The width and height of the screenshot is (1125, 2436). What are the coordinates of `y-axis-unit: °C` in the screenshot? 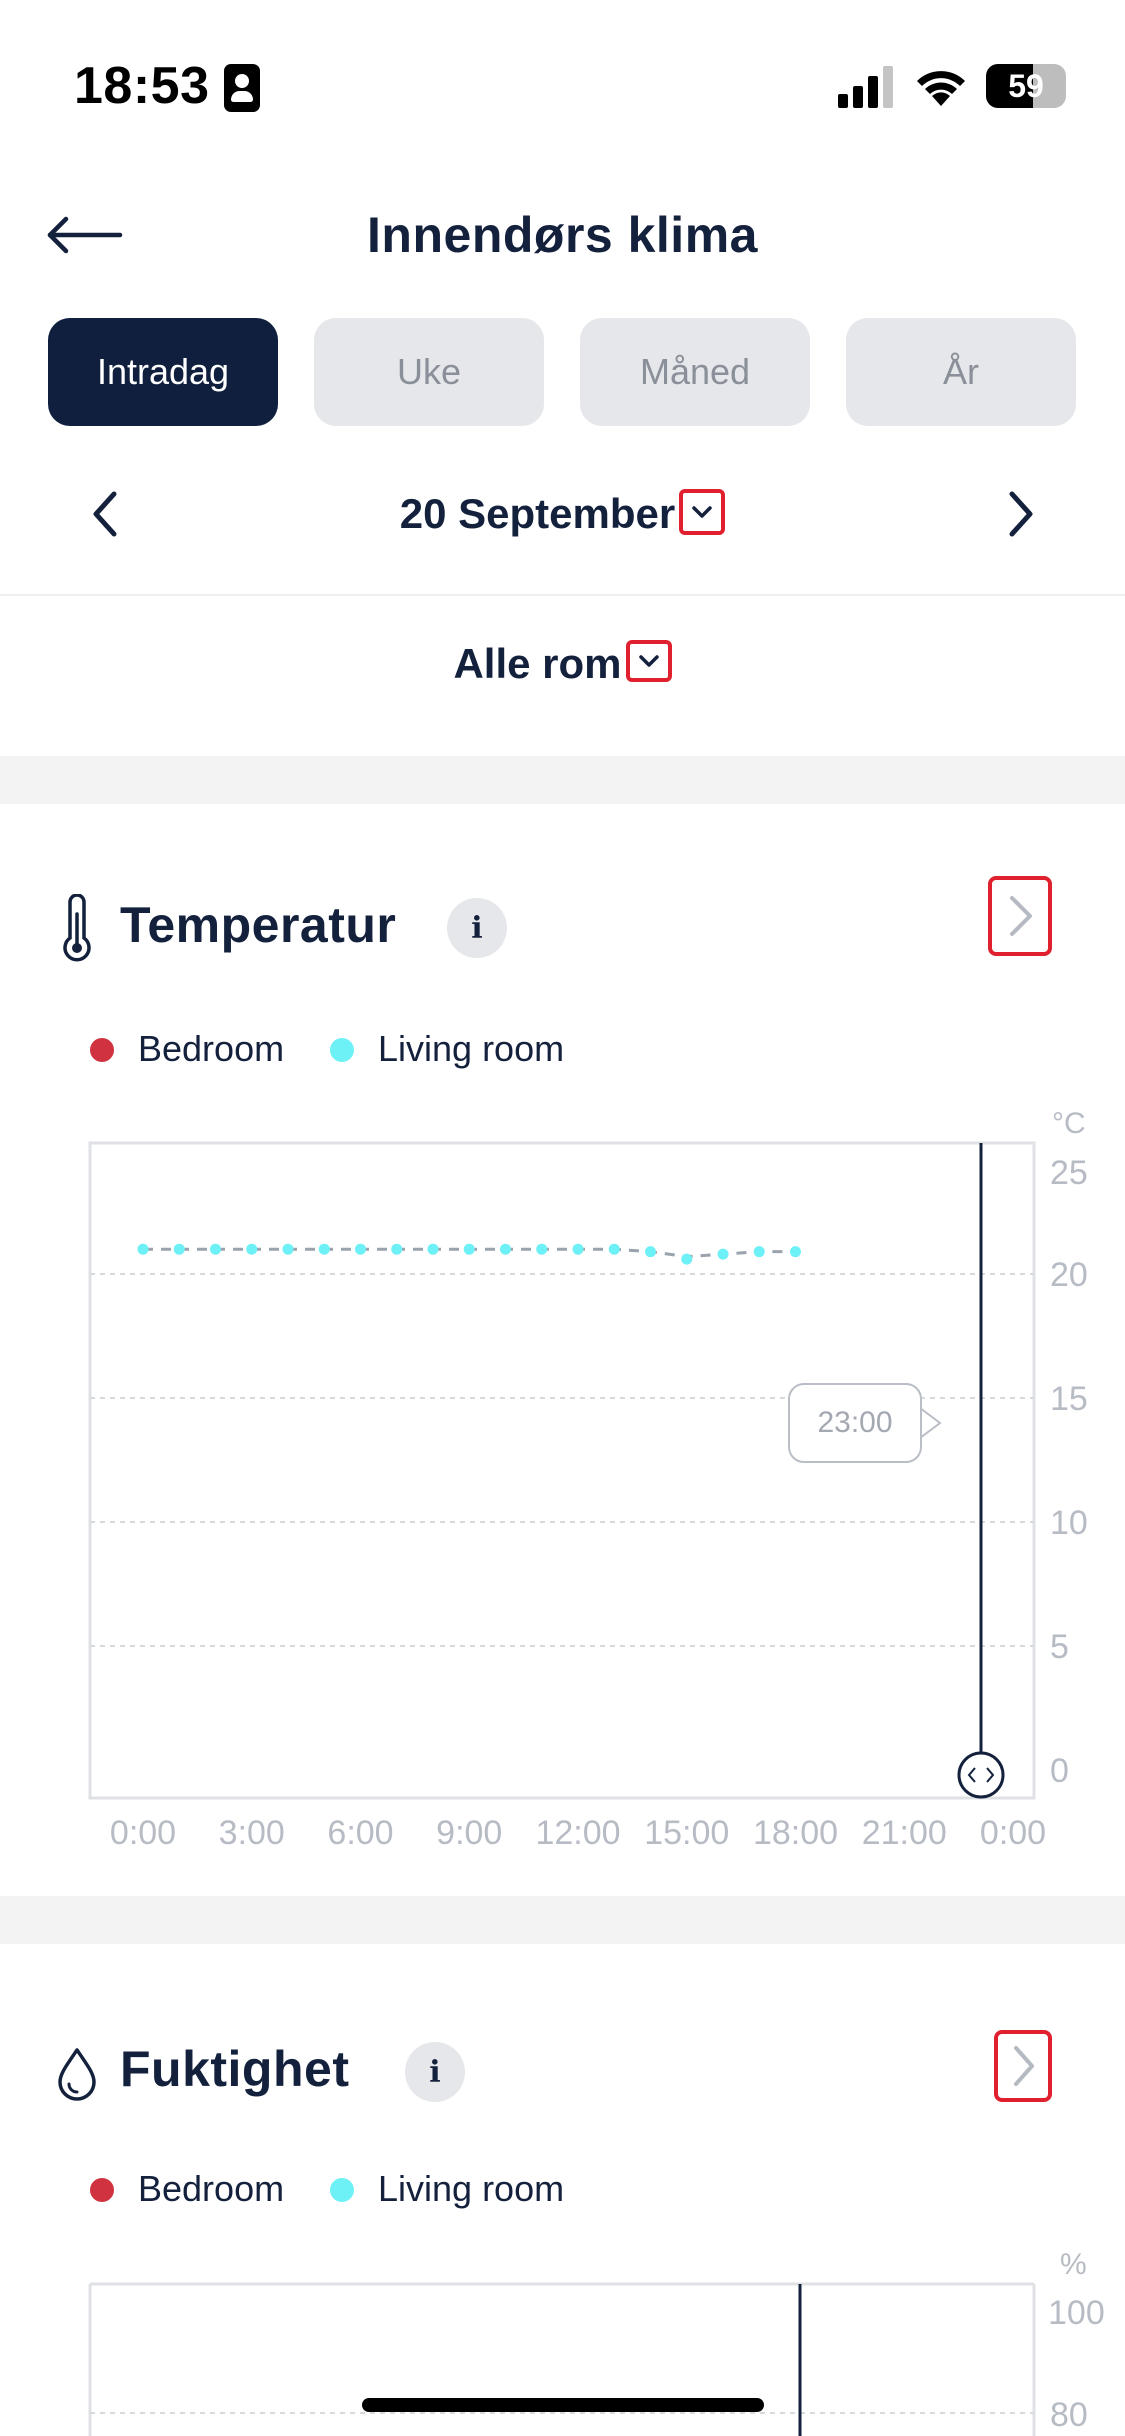 It's located at (1069, 1123).